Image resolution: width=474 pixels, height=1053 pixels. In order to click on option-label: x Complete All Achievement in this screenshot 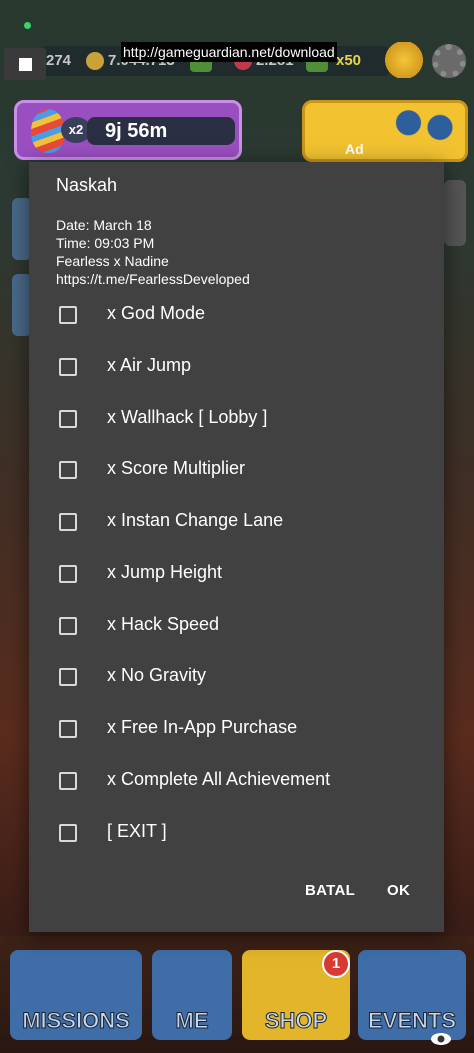, I will do `click(219, 779)`.